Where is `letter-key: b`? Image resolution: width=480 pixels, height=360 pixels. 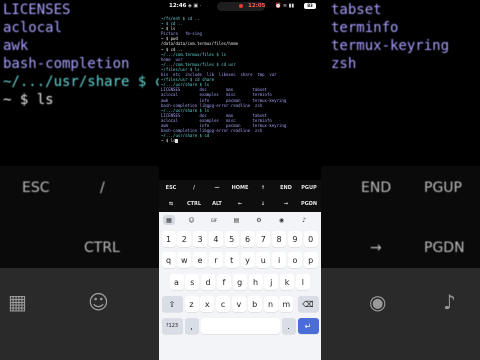 letter-key: b is located at coordinates (254, 304).